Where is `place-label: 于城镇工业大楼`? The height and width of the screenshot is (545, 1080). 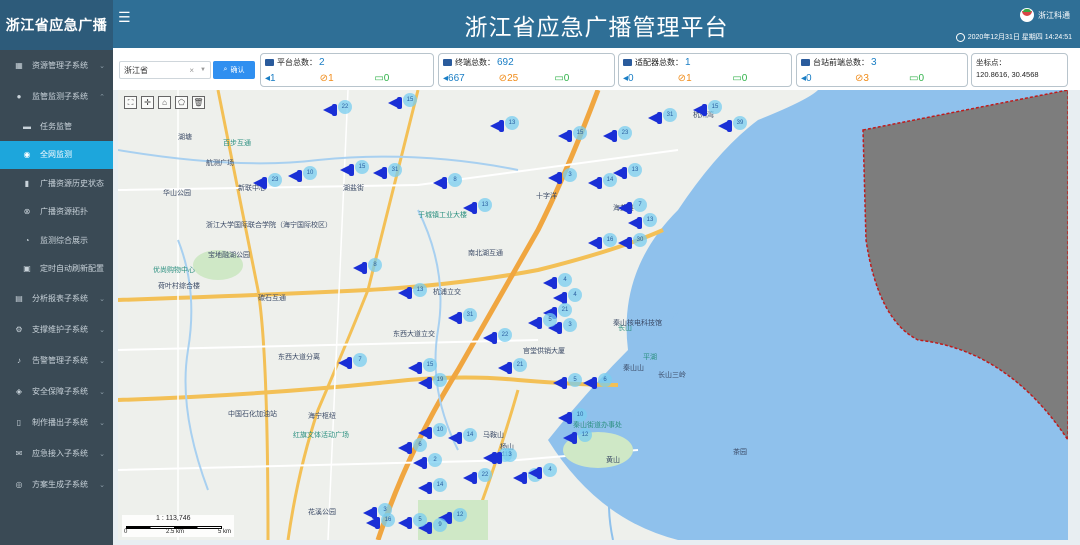 place-label: 于城镇工业大楼 is located at coordinates (442, 215).